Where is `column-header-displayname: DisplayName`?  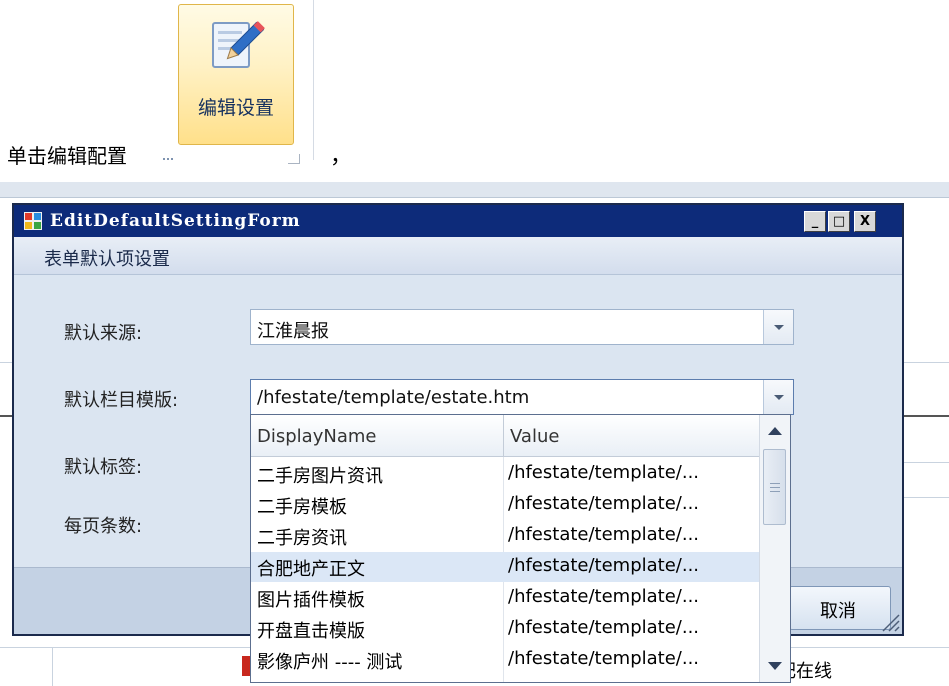
column-header-displayname: DisplayName is located at coordinates (316, 436).